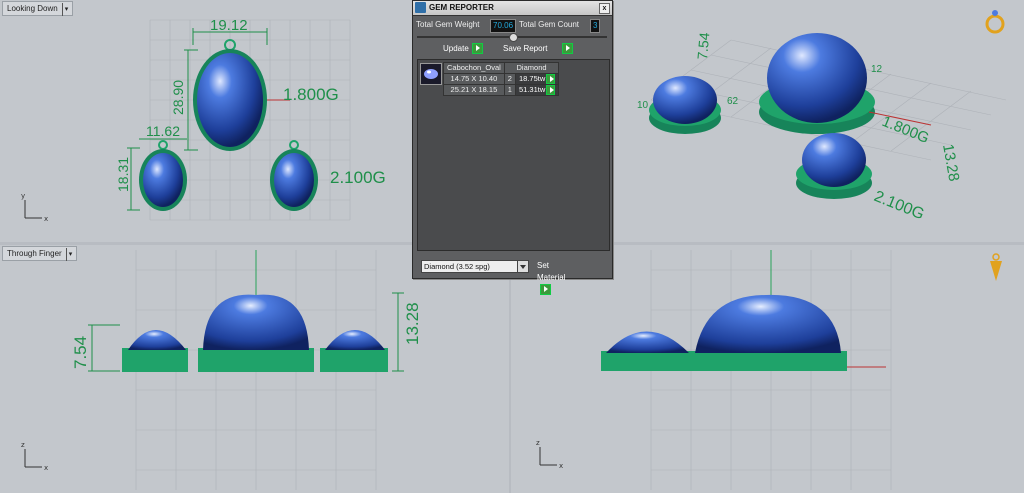 The width and height of the screenshot is (1024, 493). I want to click on close-icon: x, so click(604, 8).